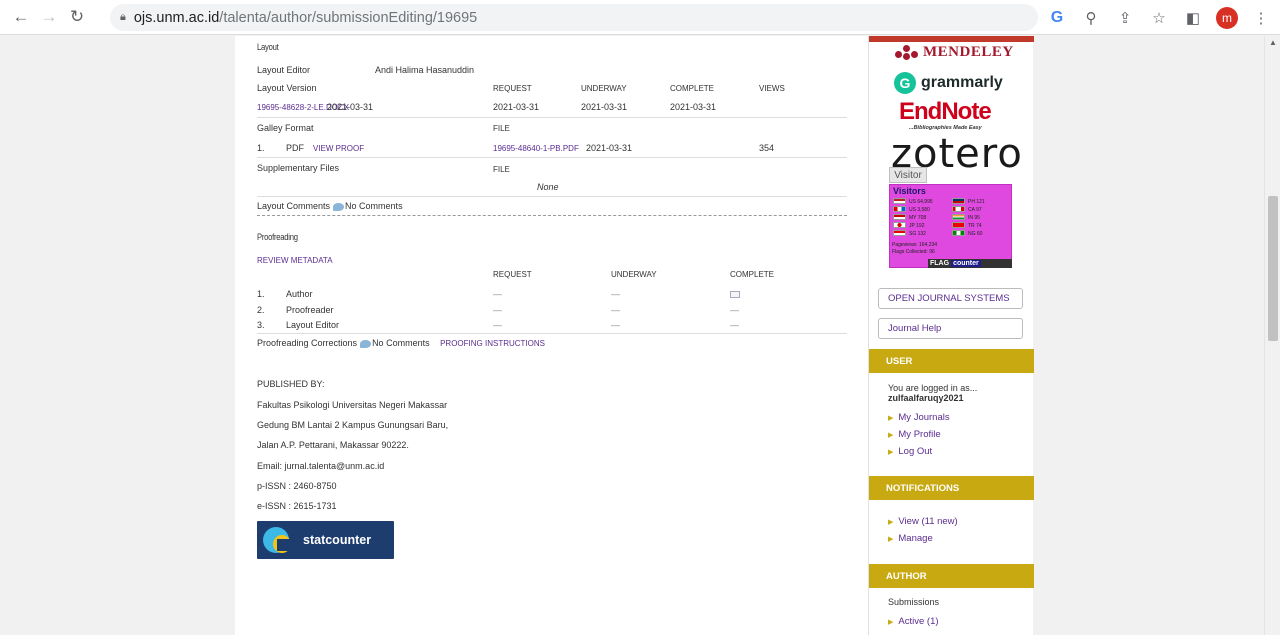  I want to click on proof-row-3-role: Layout Editor, so click(313, 325).